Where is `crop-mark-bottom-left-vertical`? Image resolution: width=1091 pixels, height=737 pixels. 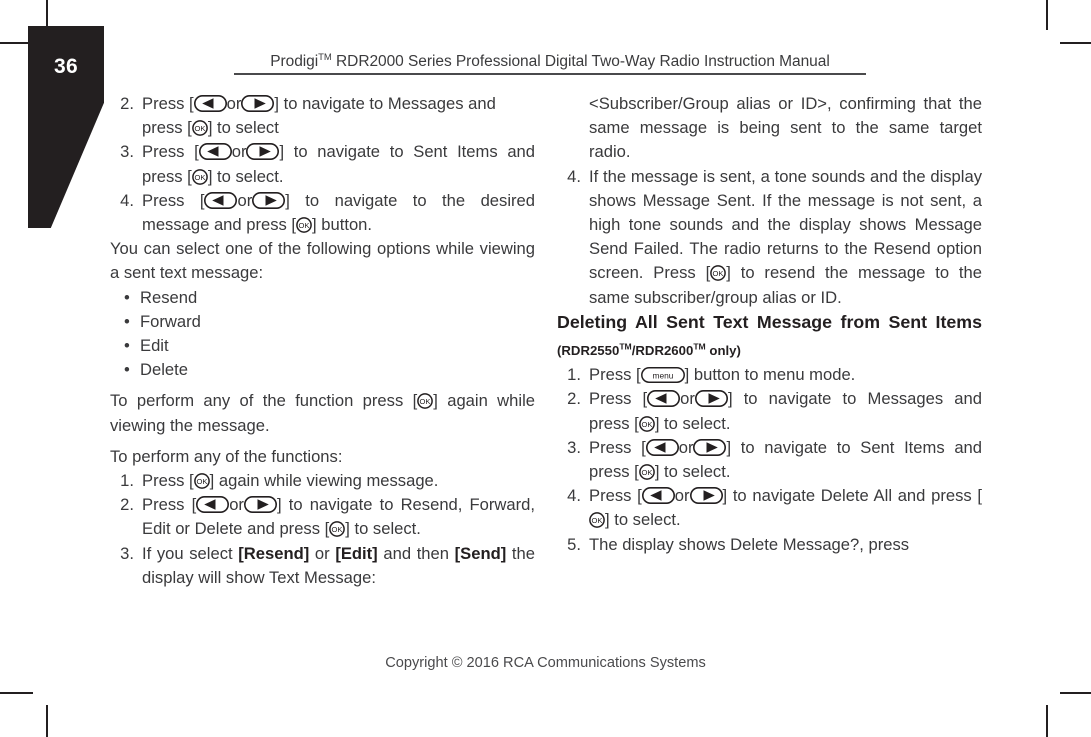
crop-mark-bottom-left-vertical is located at coordinates (47, 721).